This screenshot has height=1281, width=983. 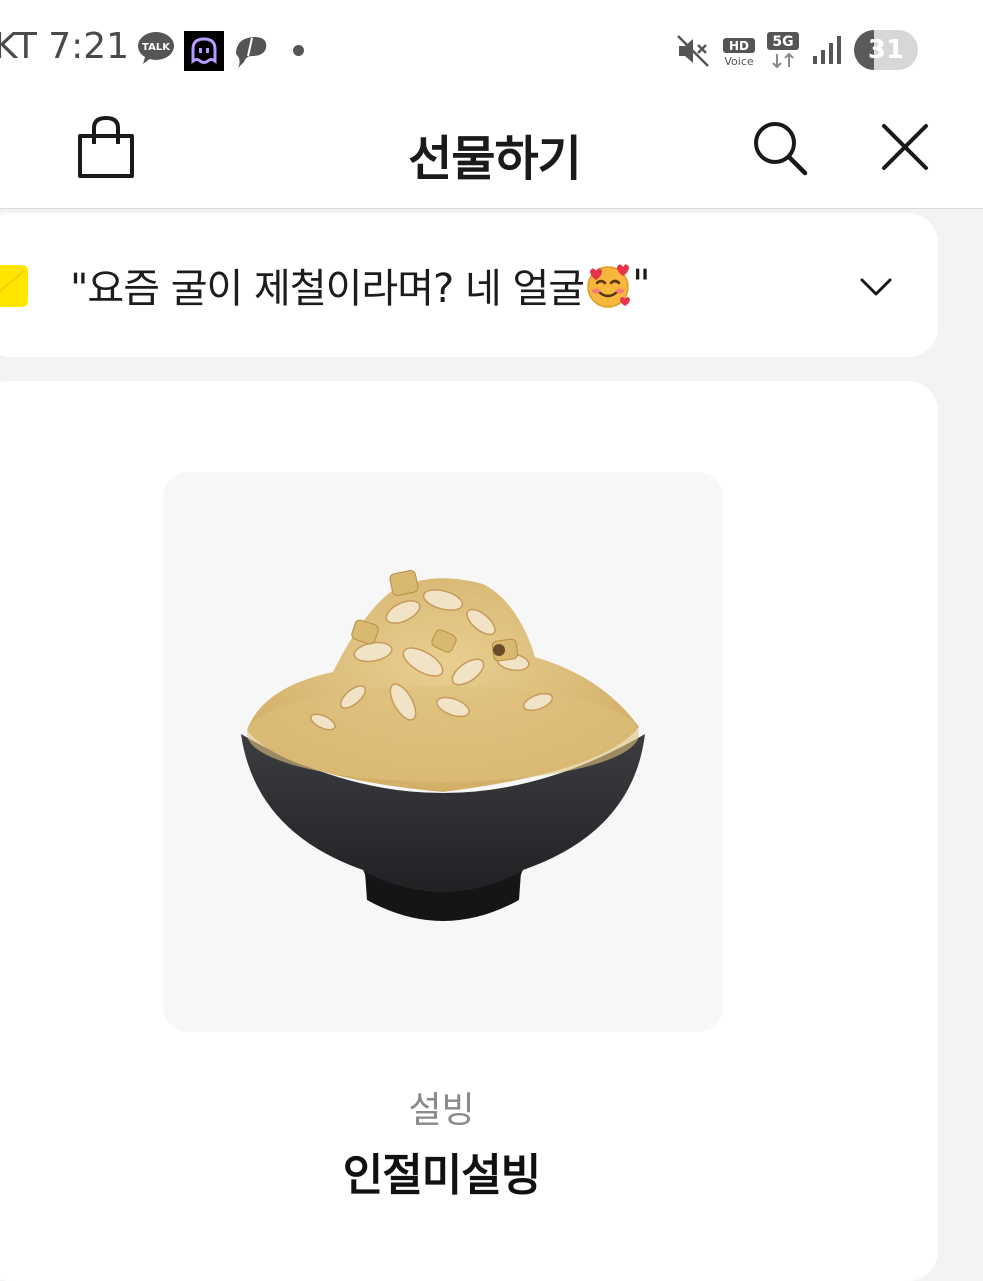 I want to click on product-brand: 설빙, so click(x=441, y=1110).